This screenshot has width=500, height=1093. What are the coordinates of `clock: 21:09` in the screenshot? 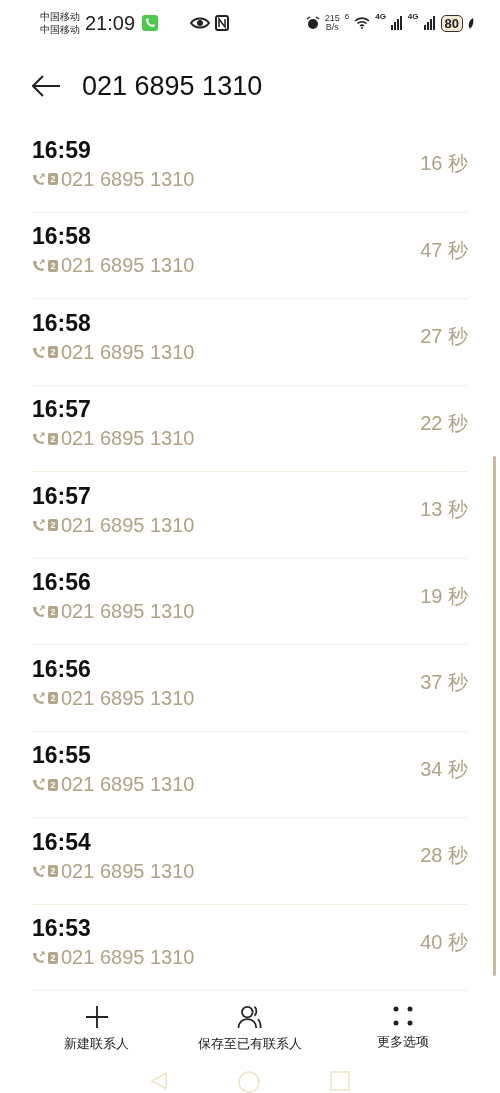 It's located at (110, 23).